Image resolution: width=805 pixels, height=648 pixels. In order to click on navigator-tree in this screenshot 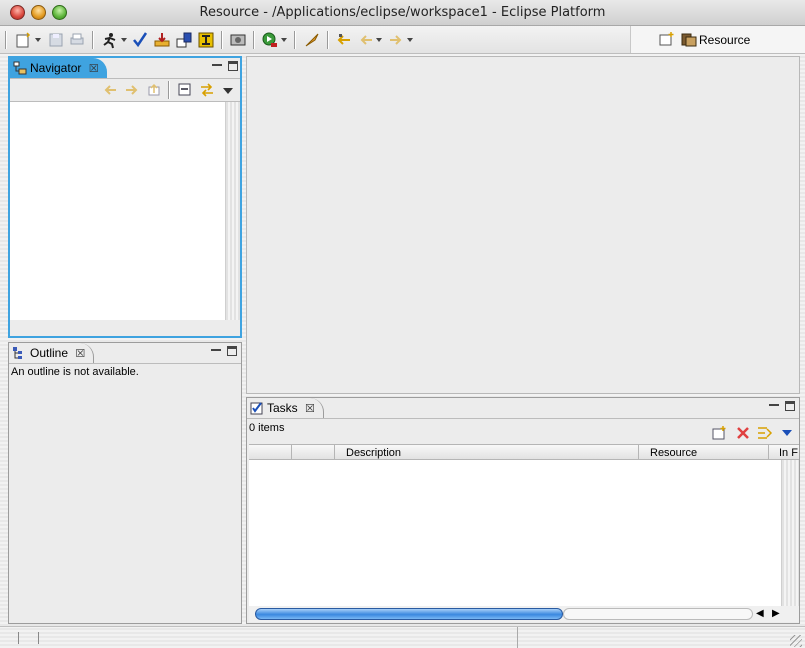, I will do `click(117, 211)`.